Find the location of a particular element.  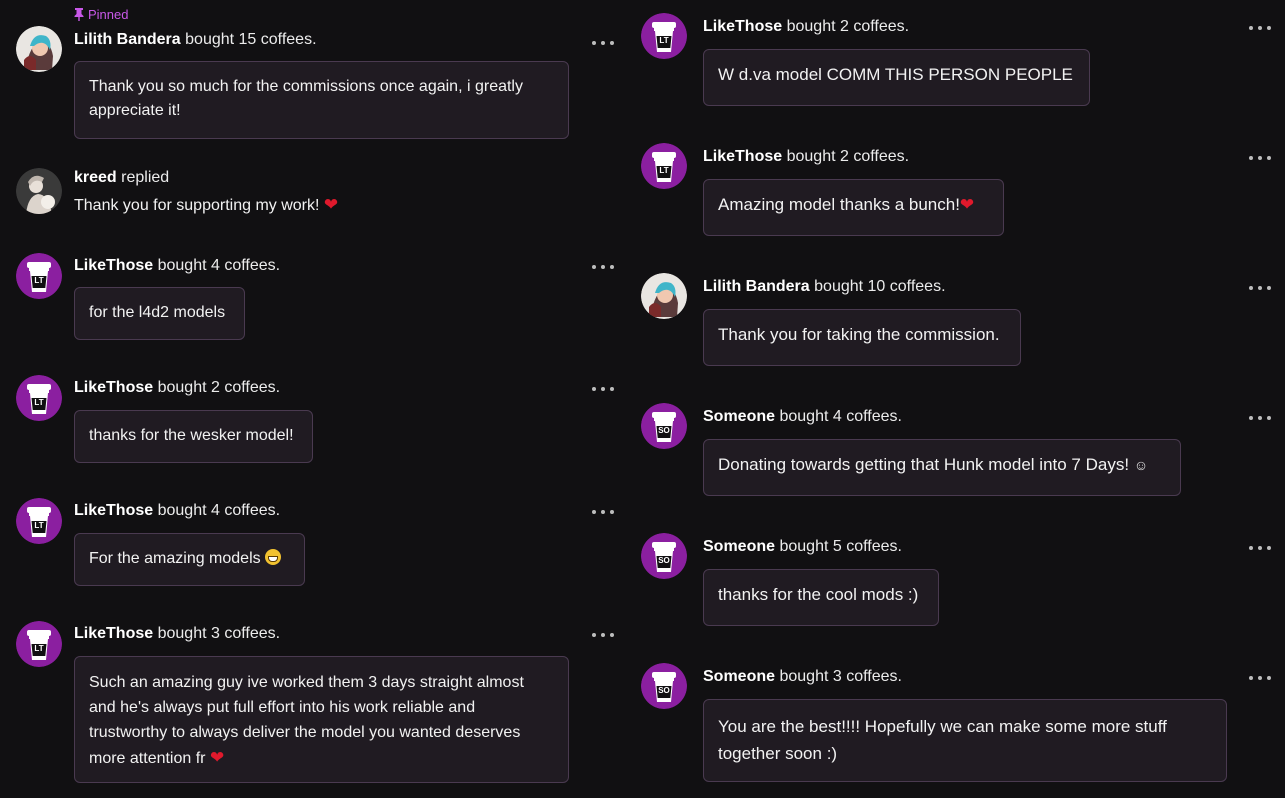

grin-emoji-icon is located at coordinates (273, 557).